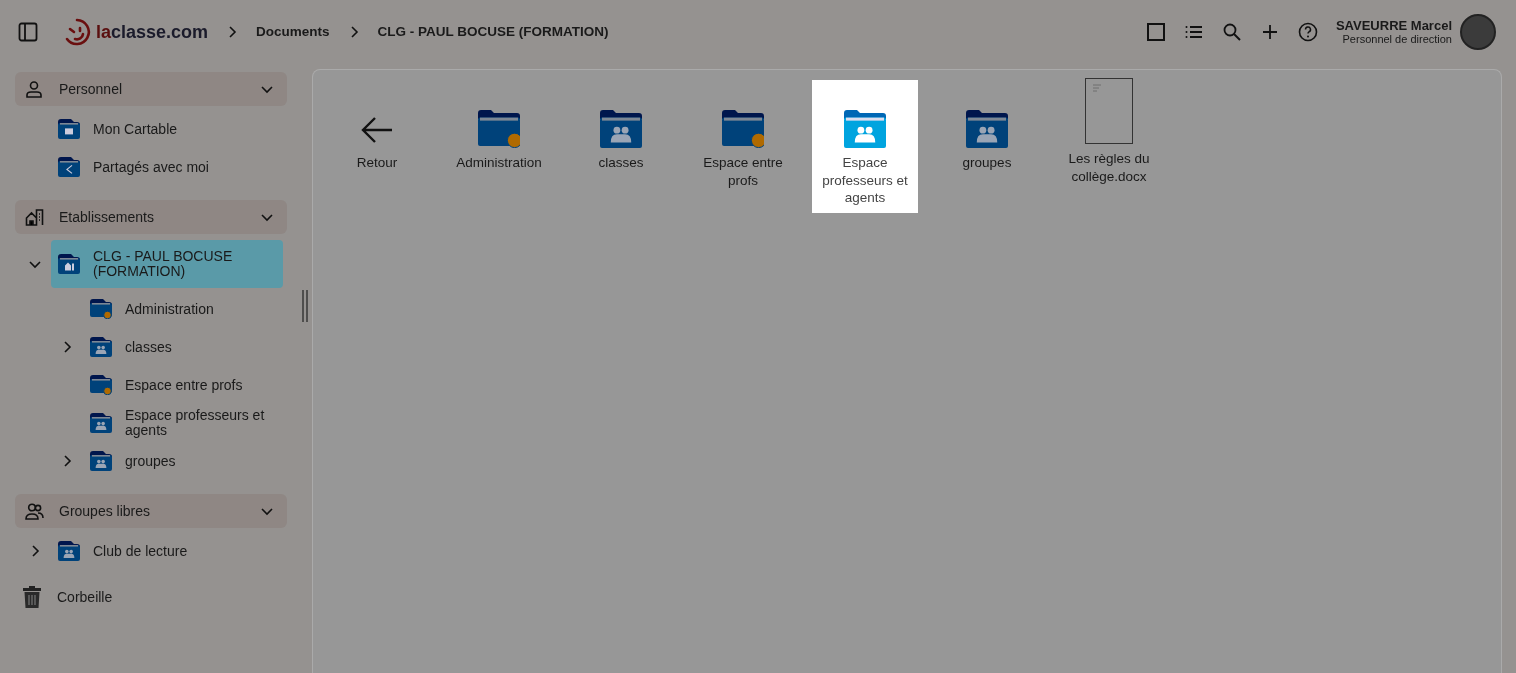  I want to click on file-tile: groupes, so click(987, 146).